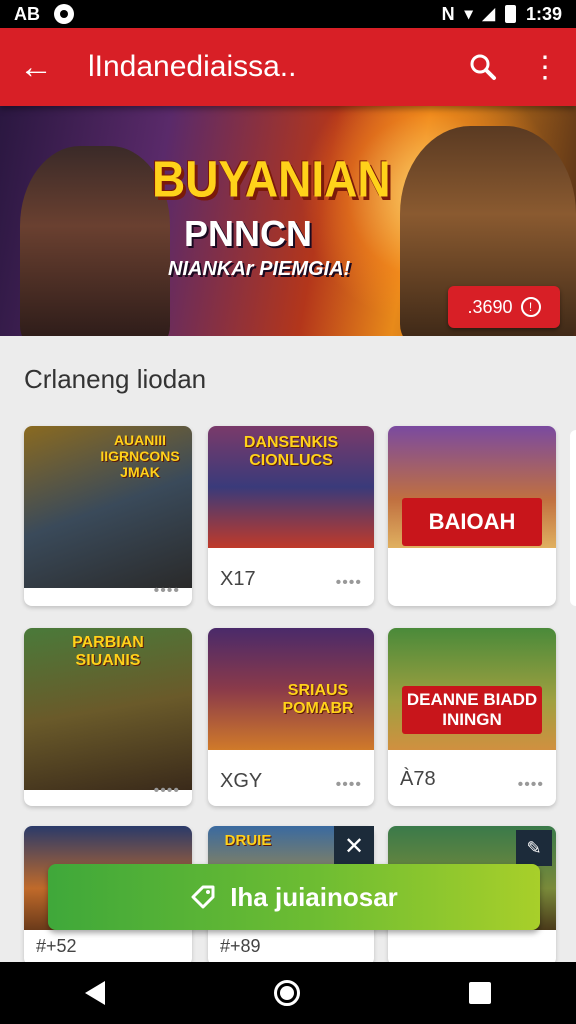 The width and height of the screenshot is (576, 1024). I want to click on card-meta: #+52, so click(56, 946).